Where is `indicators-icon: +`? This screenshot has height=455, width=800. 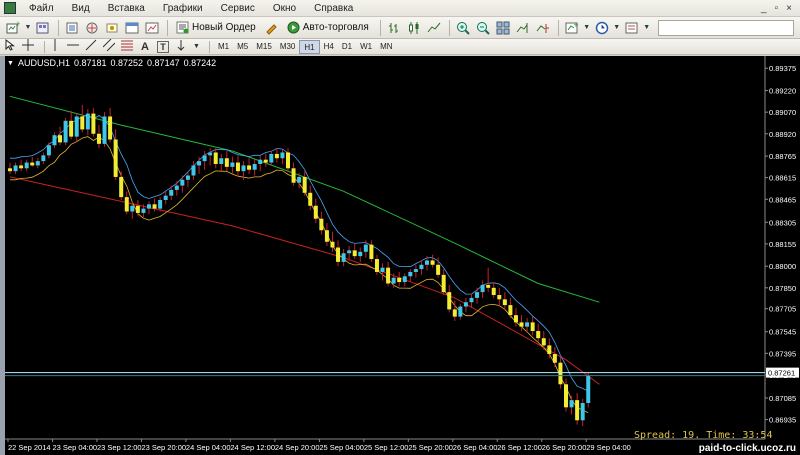 indicators-icon: + is located at coordinates (572, 28).